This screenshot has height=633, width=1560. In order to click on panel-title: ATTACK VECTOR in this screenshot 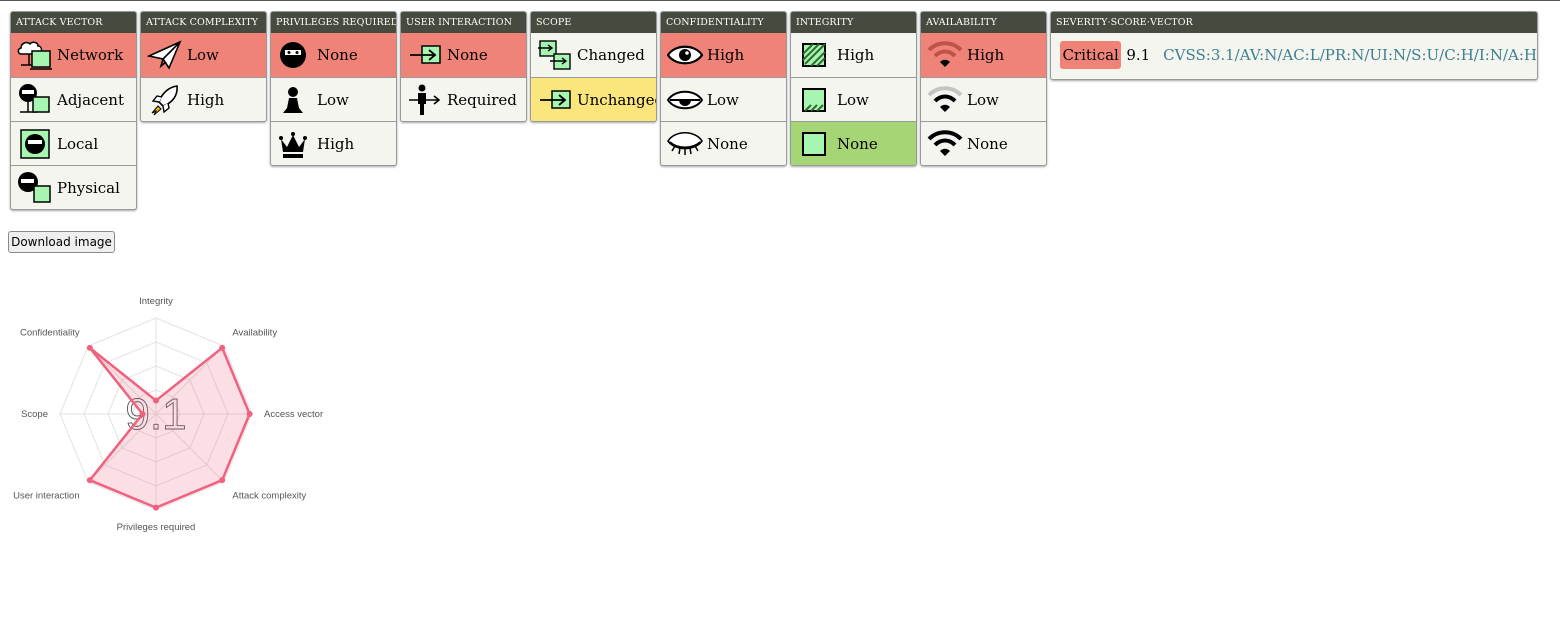, I will do `click(73, 22)`.